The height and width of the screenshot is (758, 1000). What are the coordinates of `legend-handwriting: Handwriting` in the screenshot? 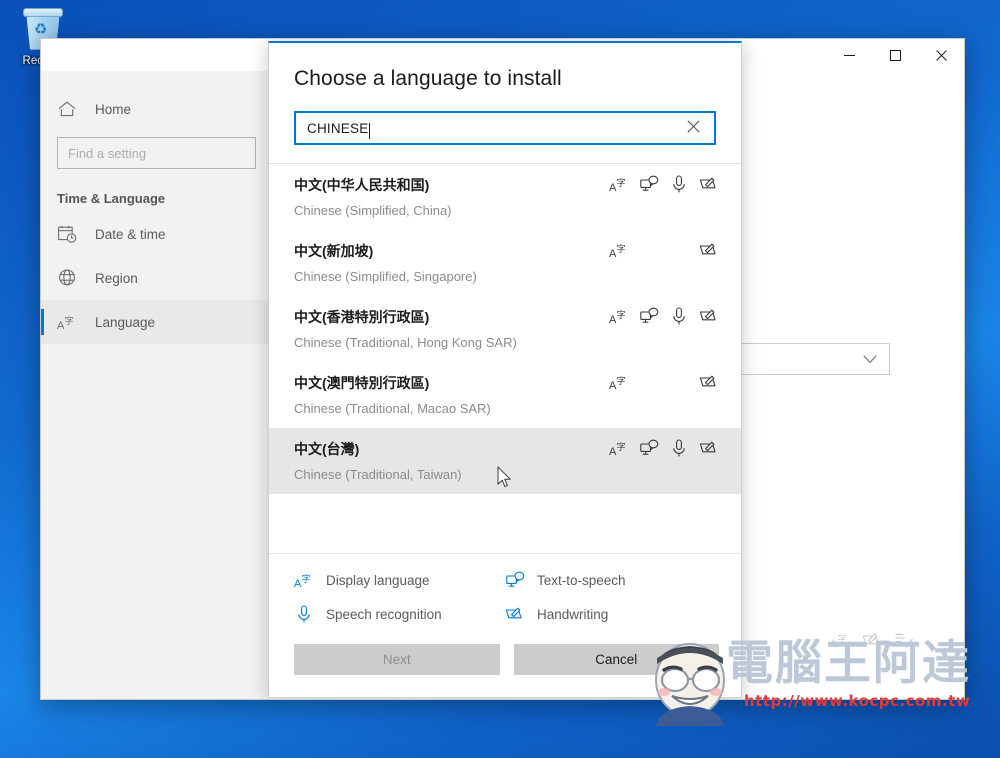 It's located at (610, 614).